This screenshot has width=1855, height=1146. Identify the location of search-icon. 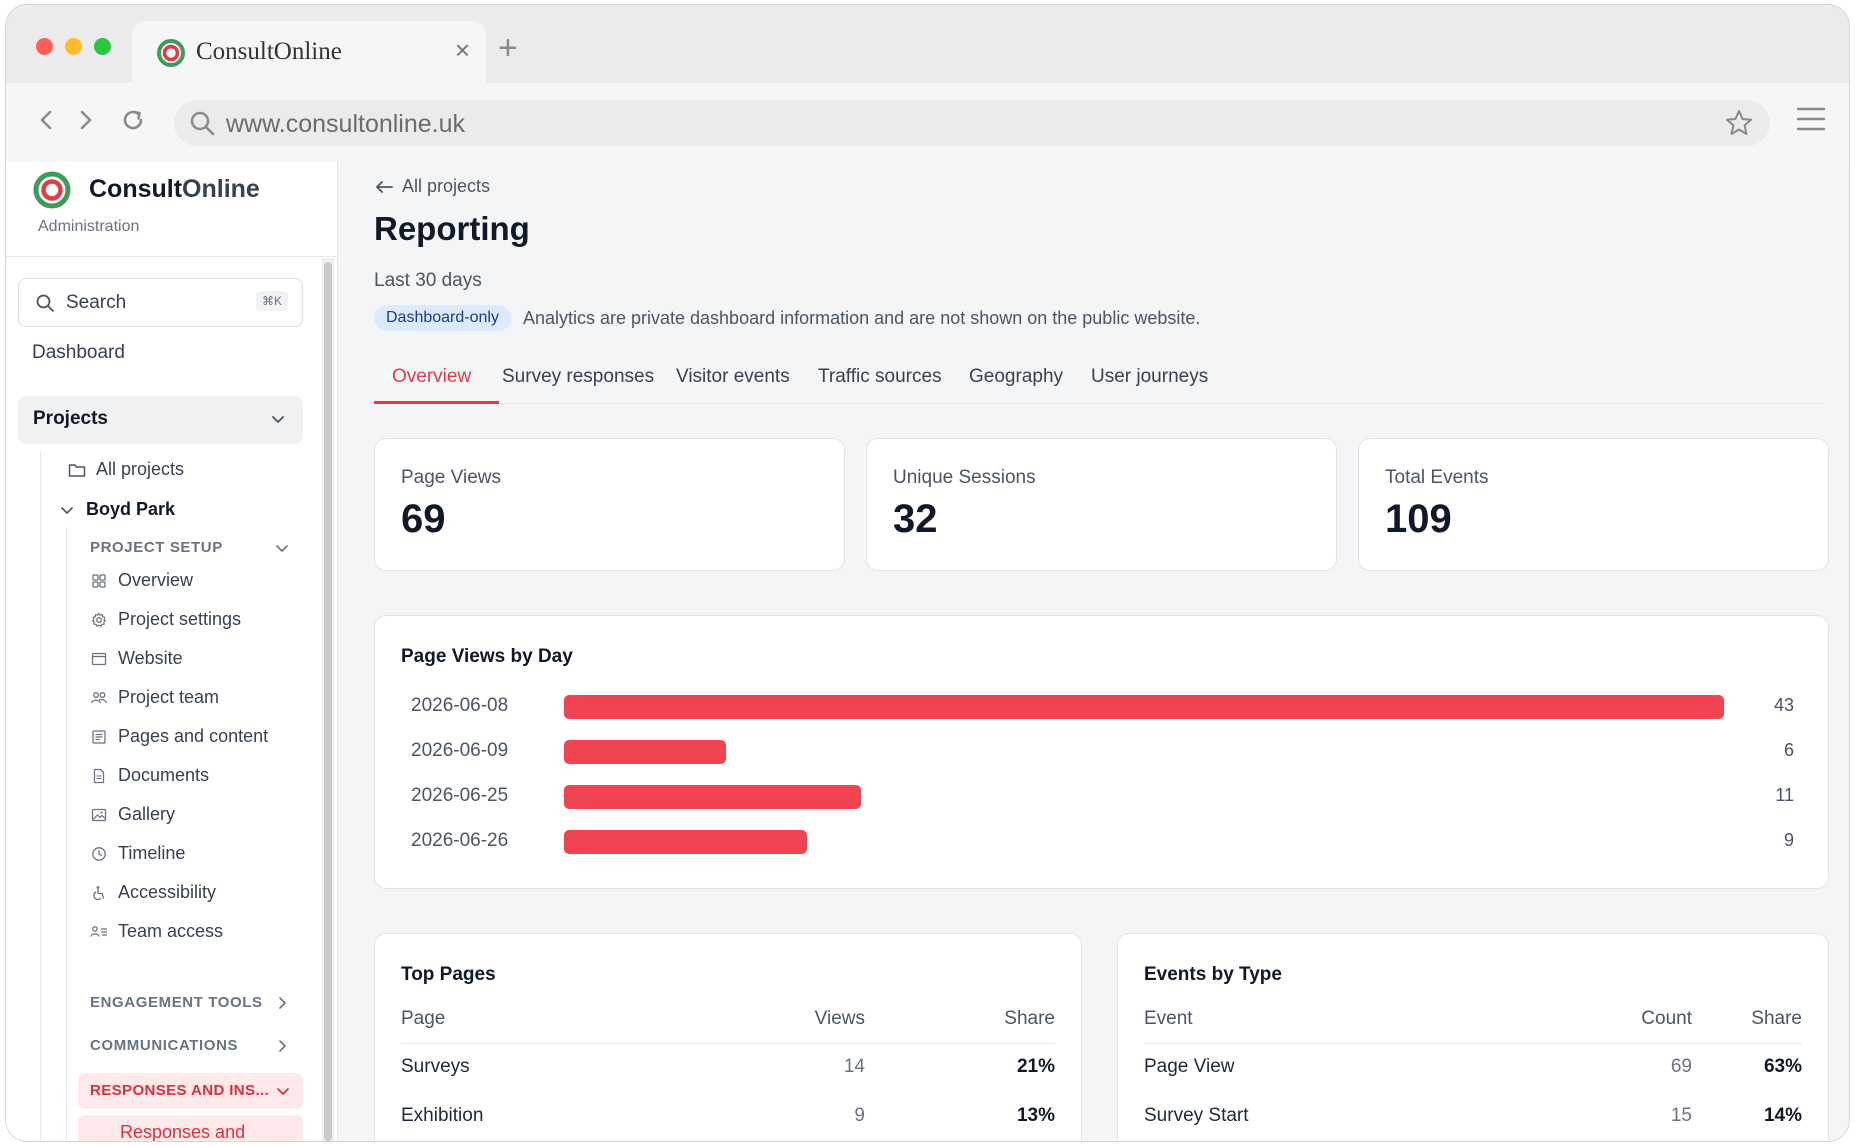
(202, 123).